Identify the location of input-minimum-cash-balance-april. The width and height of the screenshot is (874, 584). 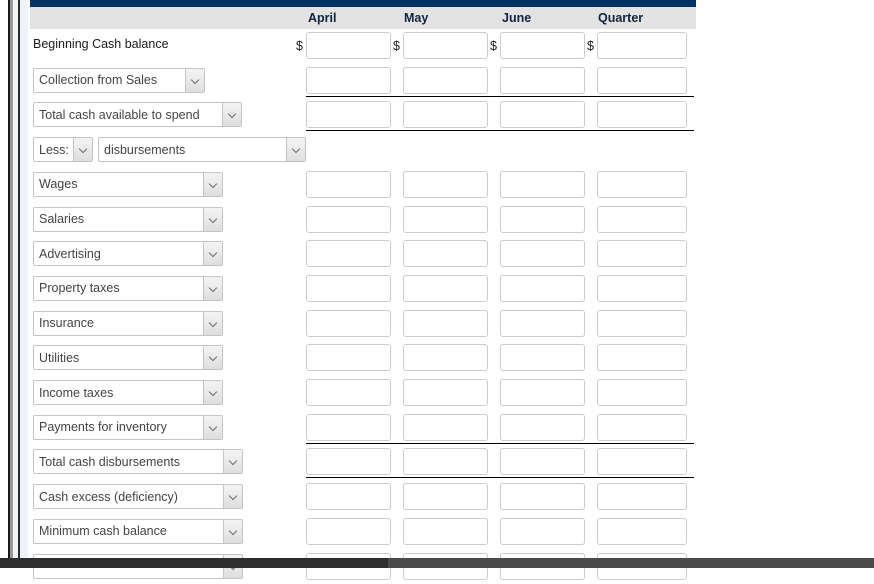
(348, 531).